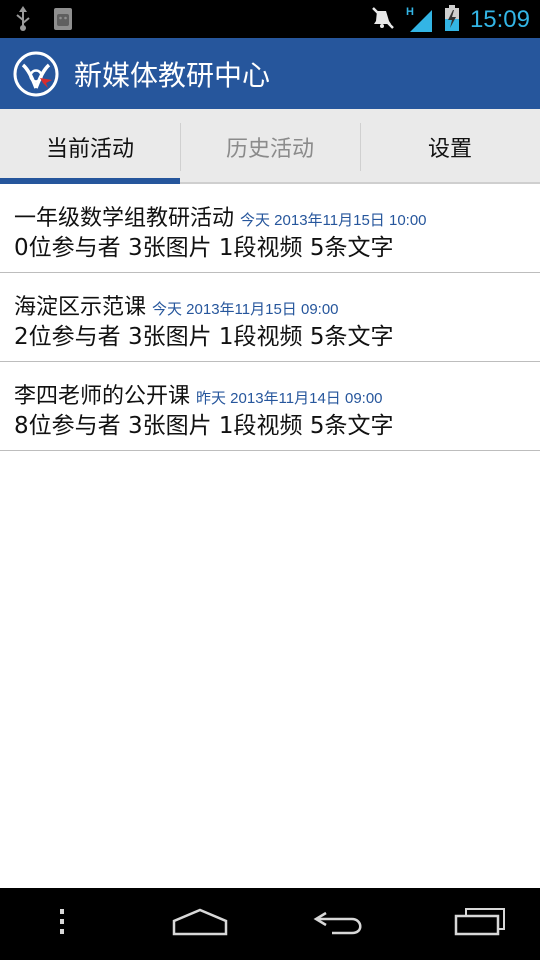 The width and height of the screenshot is (540, 960). What do you see at coordinates (333, 220) in the screenshot?
I see `activity-datetime: 今天 2013年11月15日 10:00` at bounding box center [333, 220].